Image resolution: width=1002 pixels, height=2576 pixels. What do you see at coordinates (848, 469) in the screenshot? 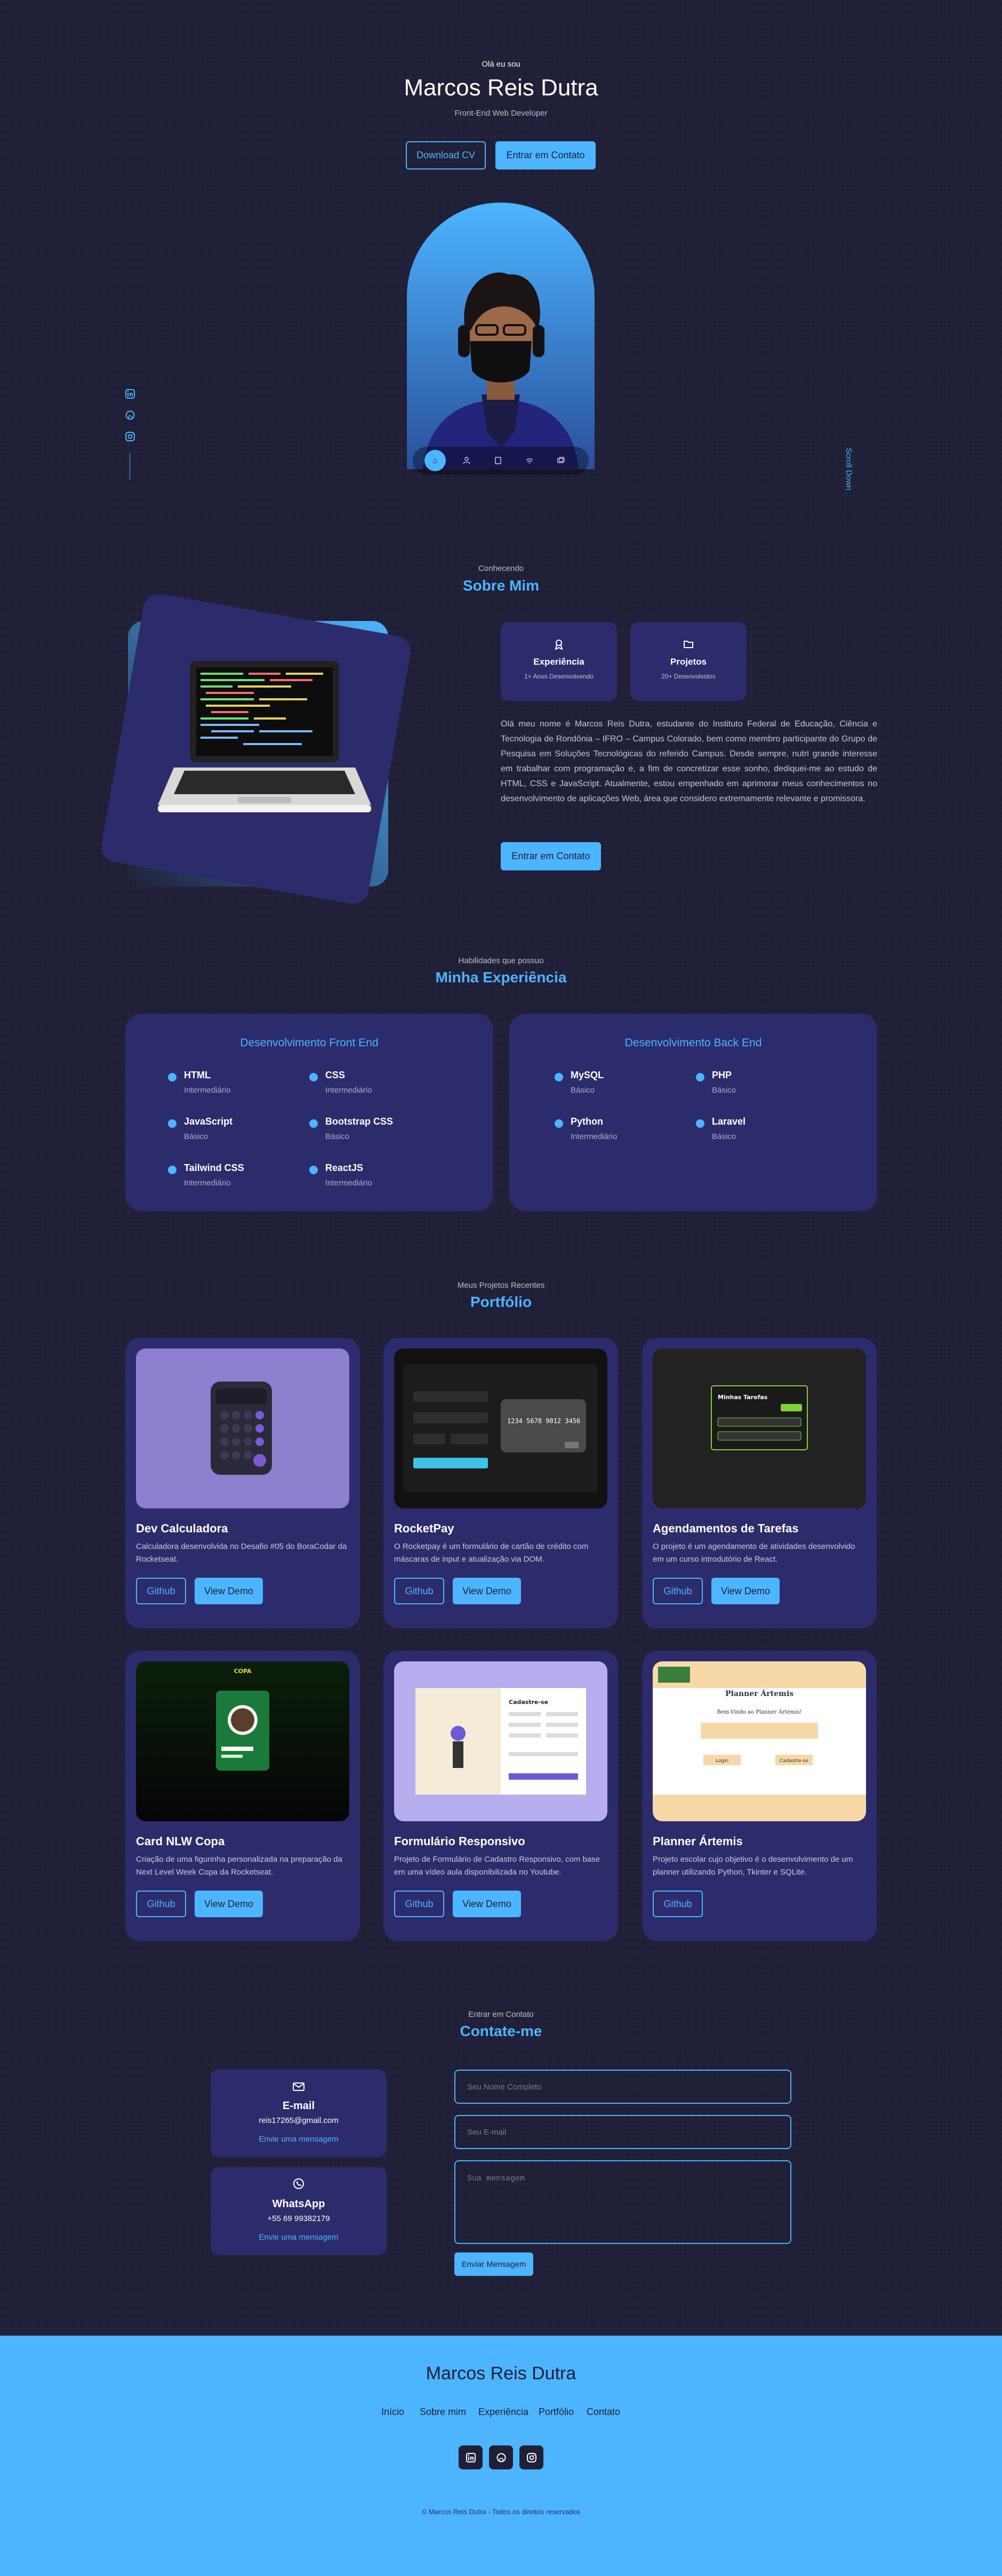
I see `scroll-down-link: Scroll Down` at bounding box center [848, 469].